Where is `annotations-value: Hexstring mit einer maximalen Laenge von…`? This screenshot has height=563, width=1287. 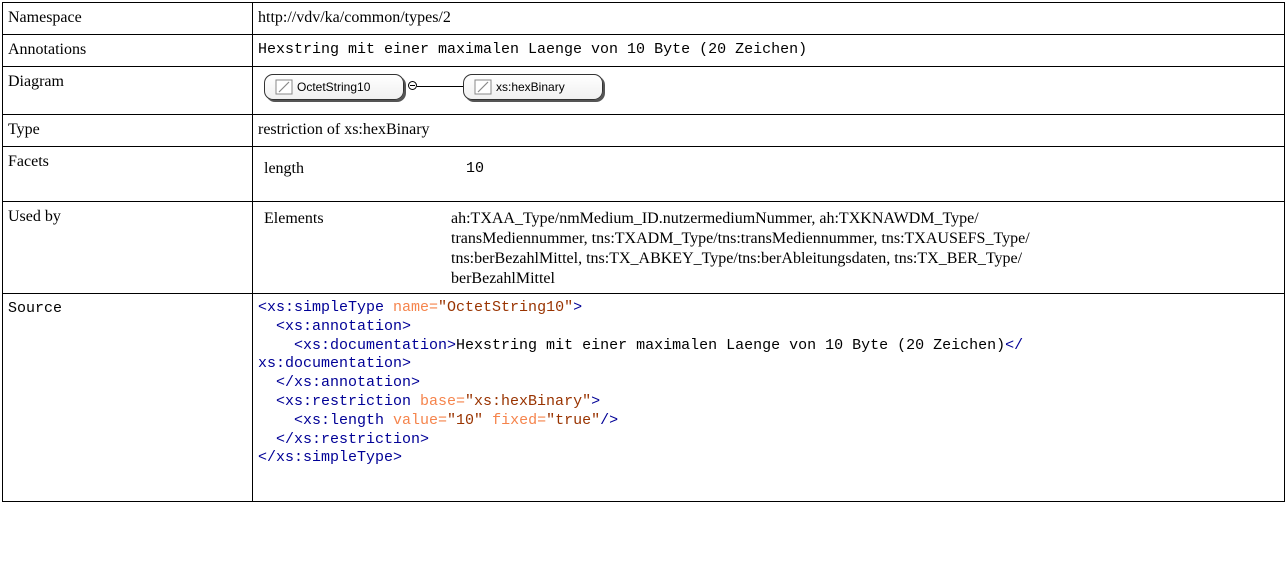 annotations-value: Hexstring mit einer maximalen Laenge von… is located at coordinates (768, 50).